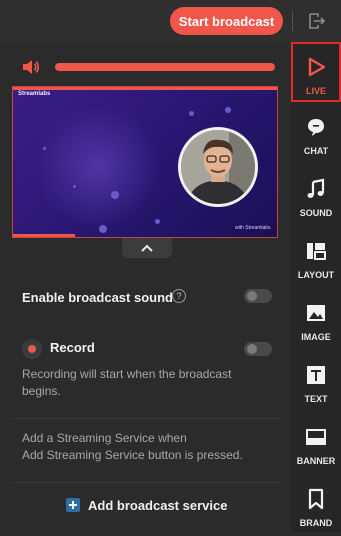 This screenshot has width=341, height=536. Describe the element at coordinates (145, 88) in the screenshot. I see `preview-top-line` at that location.